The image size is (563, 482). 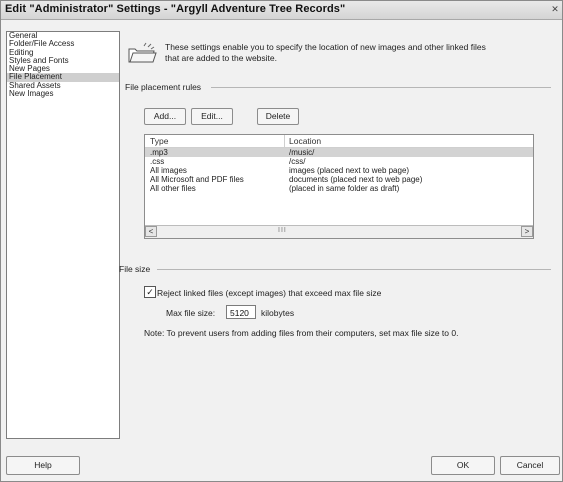 What do you see at coordinates (278, 116) in the screenshot?
I see `delete-button: Delete` at bounding box center [278, 116].